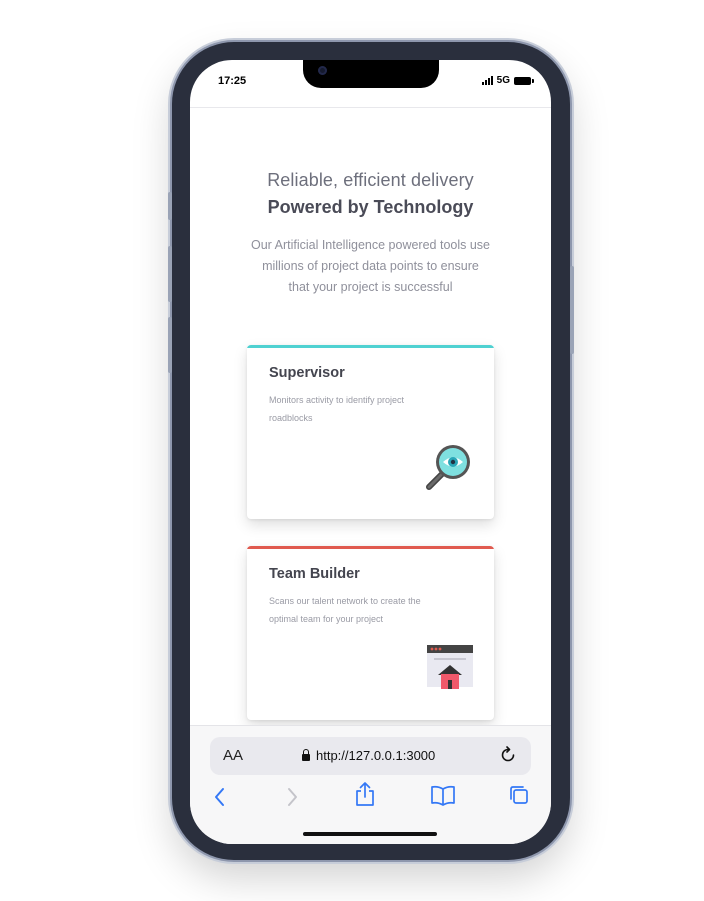 This screenshot has width=704, height=901. Describe the element at coordinates (322, 70) in the screenshot. I see `front-camera` at that location.